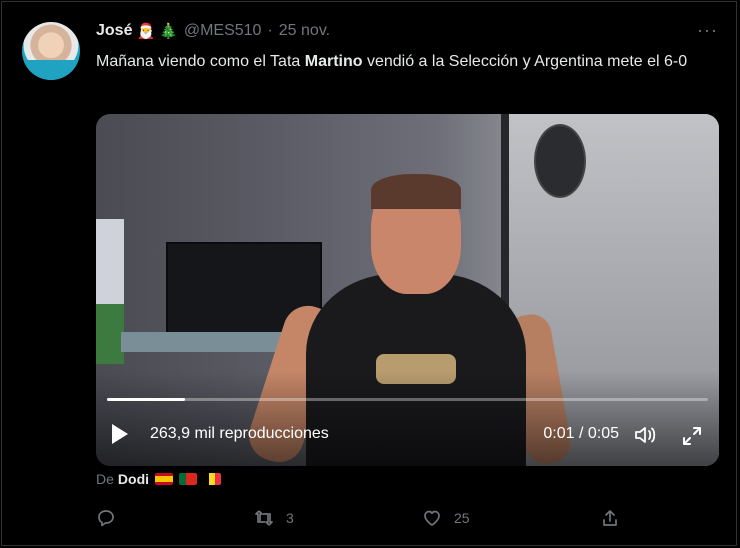  What do you see at coordinates (146, 399) in the screenshot?
I see `video-progress-fill` at bounding box center [146, 399].